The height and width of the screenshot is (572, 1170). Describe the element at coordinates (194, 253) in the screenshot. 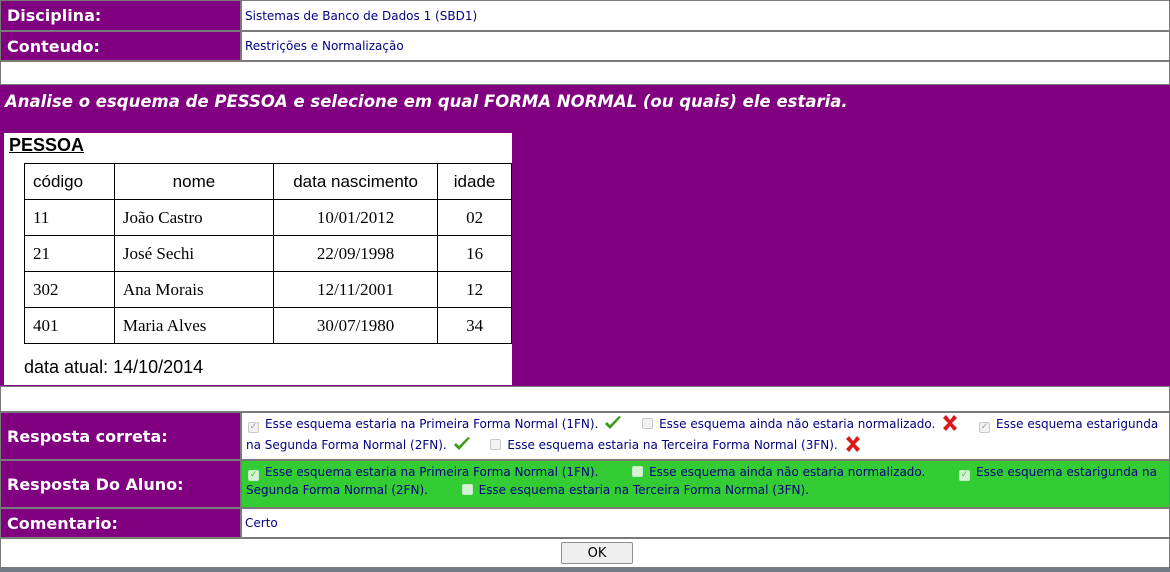

I see `table-cell: José Sechi` at that location.